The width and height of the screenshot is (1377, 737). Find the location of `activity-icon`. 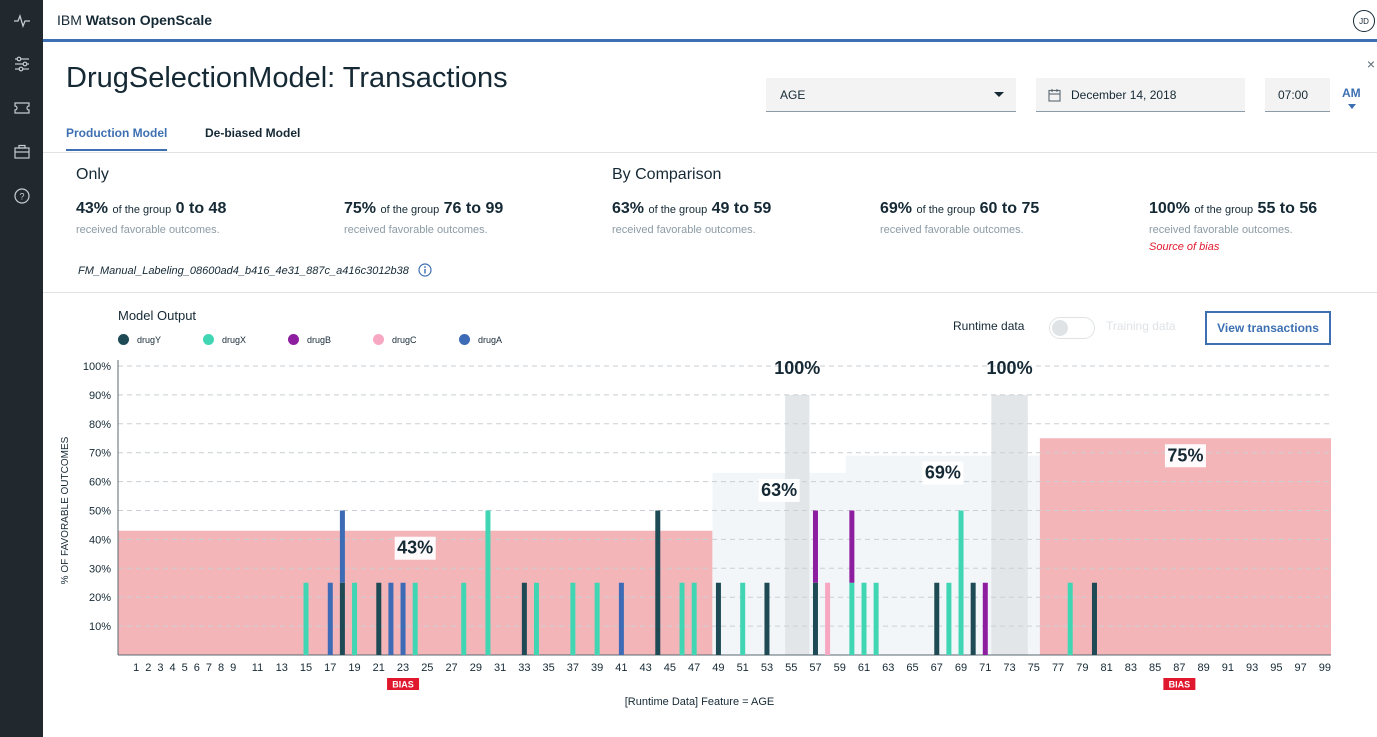

activity-icon is located at coordinates (22, 21).